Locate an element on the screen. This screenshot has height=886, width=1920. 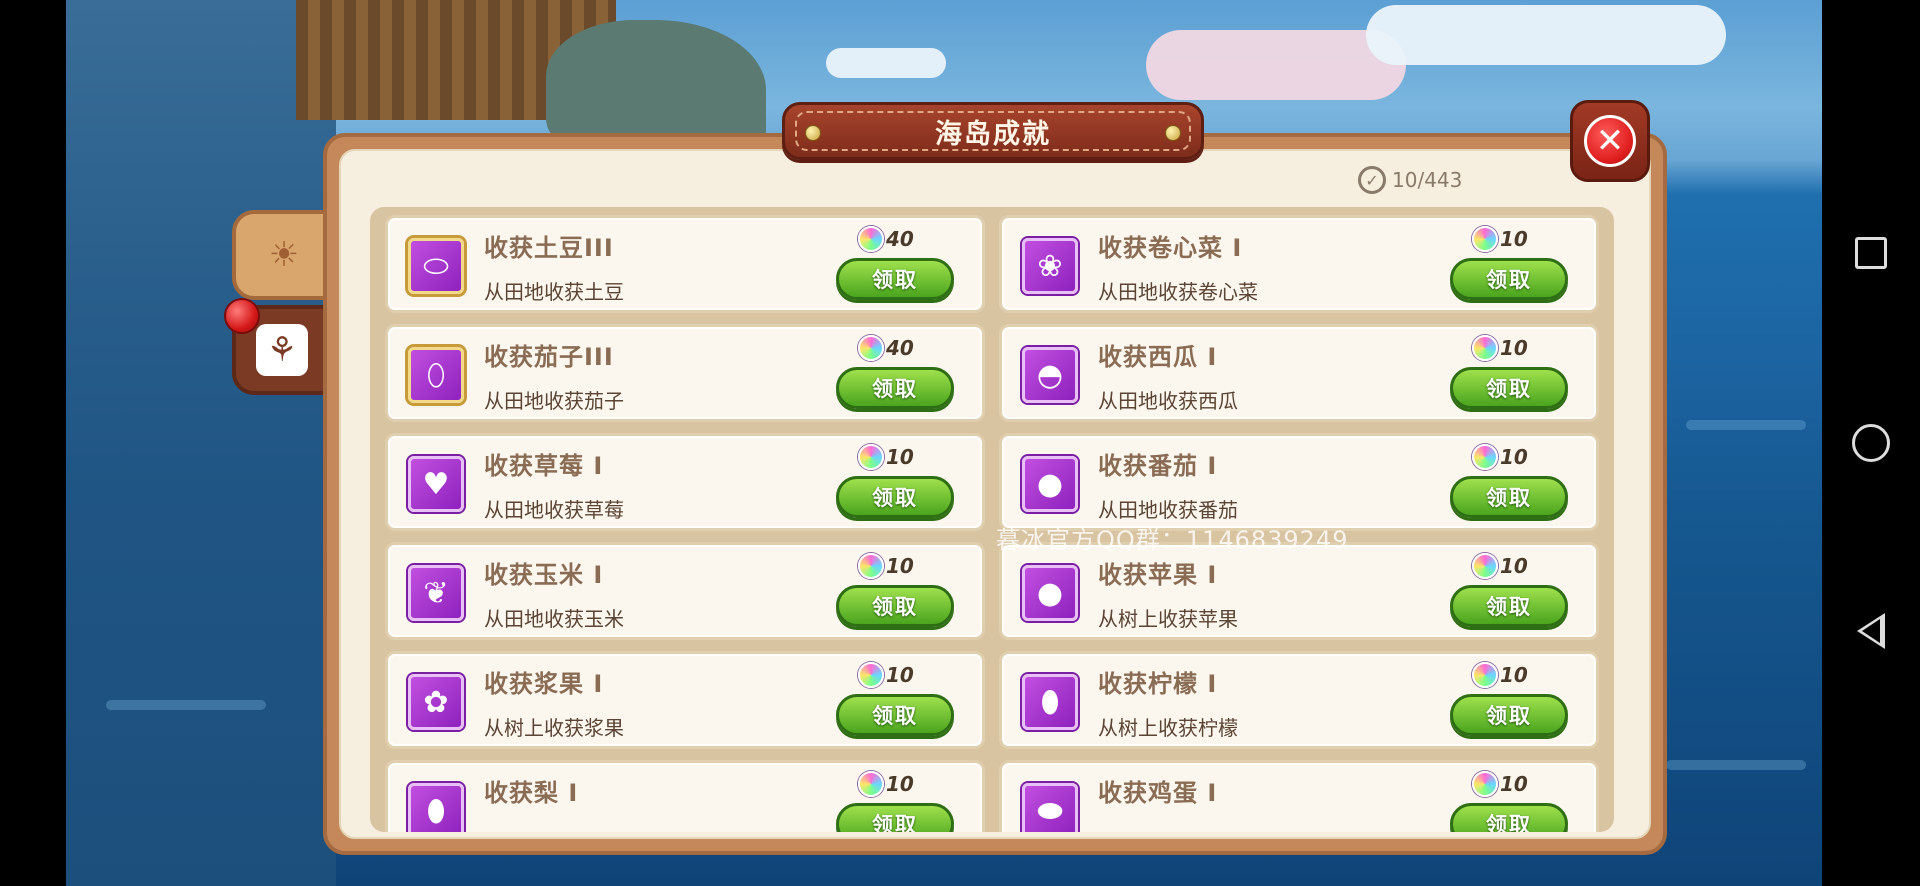
title-banner: 海岛成就 is located at coordinates (993, 131).